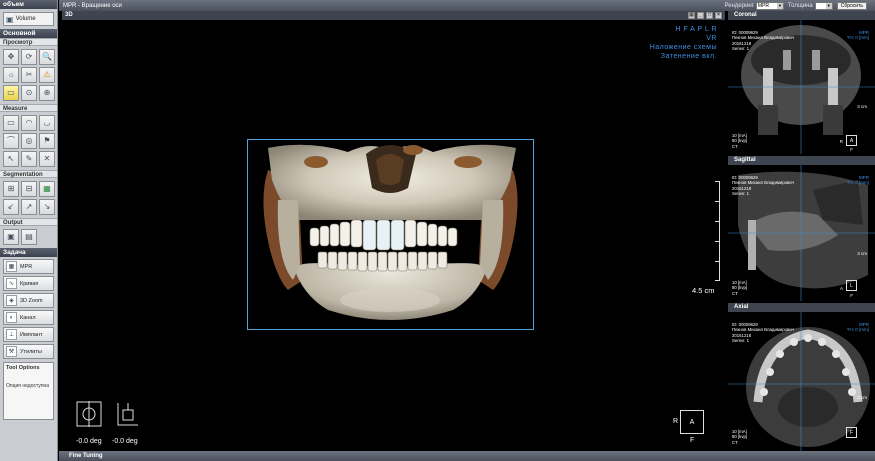  I want to click on fine-tuning-title: Fine Tuning, so click(86, 456).